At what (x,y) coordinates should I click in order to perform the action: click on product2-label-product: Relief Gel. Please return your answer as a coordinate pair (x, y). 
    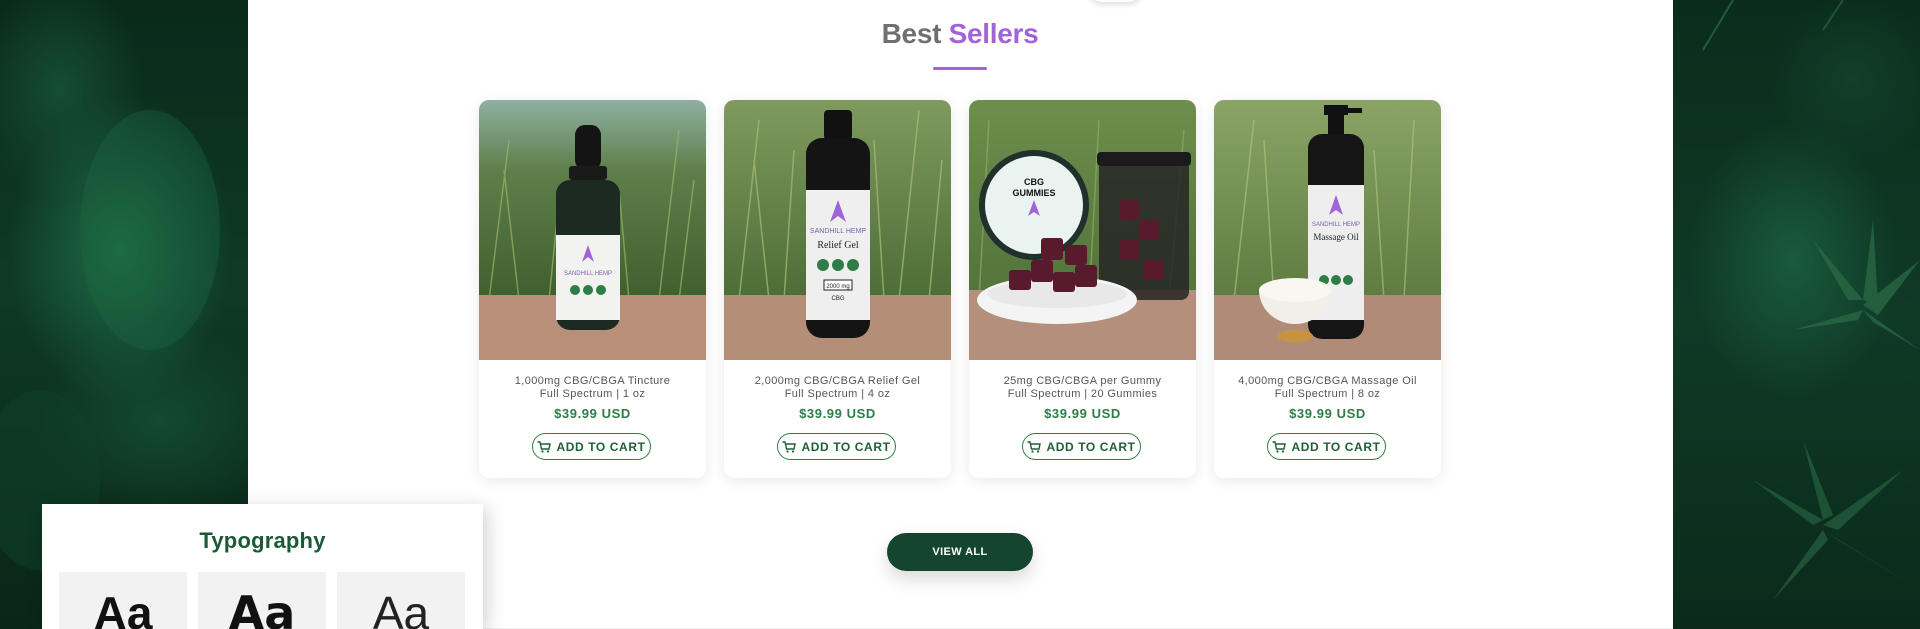
    Looking at the image, I should click on (838, 245).